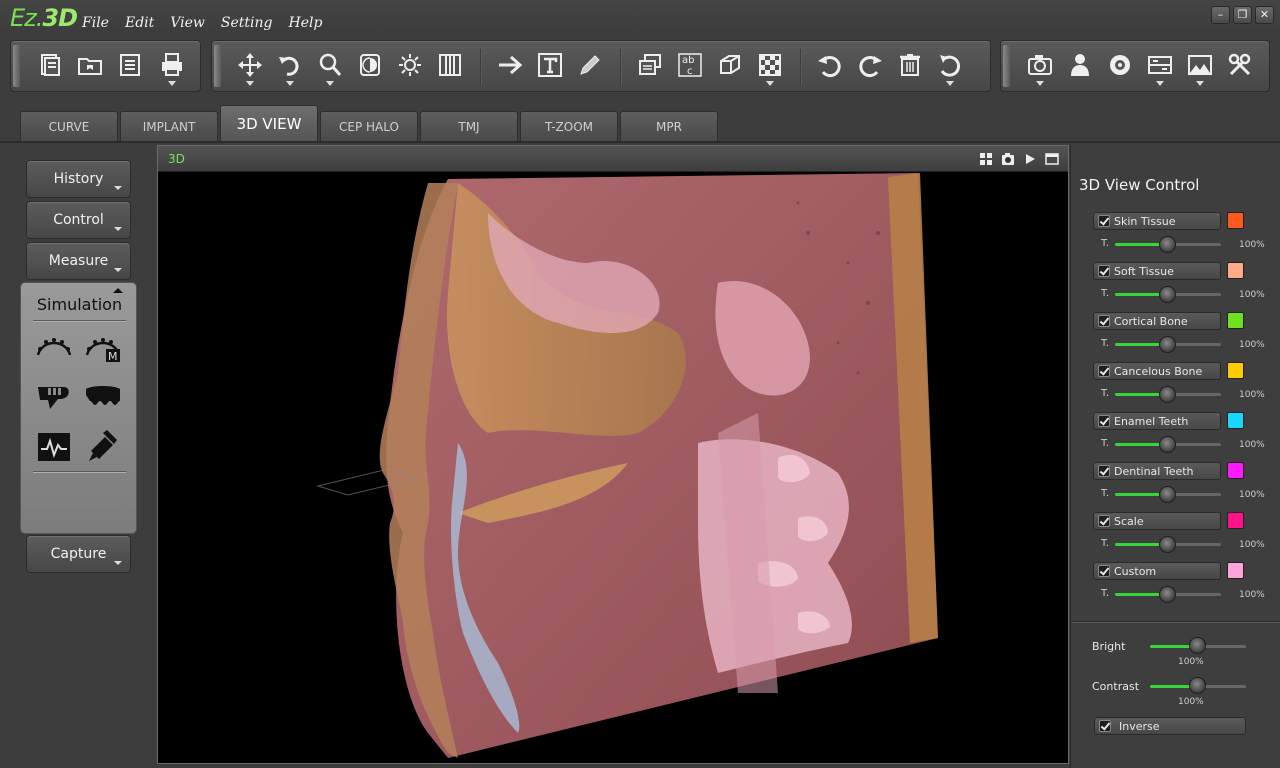 This screenshot has height=768, width=1280. Describe the element at coordinates (986, 159) in the screenshot. I see `layout-grid-icon` at that location.